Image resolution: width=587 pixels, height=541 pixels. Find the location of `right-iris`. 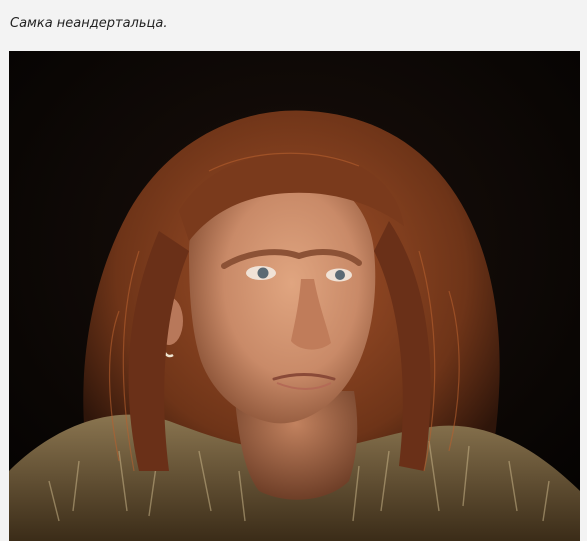

right-iris is located at coordinates (340, 275).